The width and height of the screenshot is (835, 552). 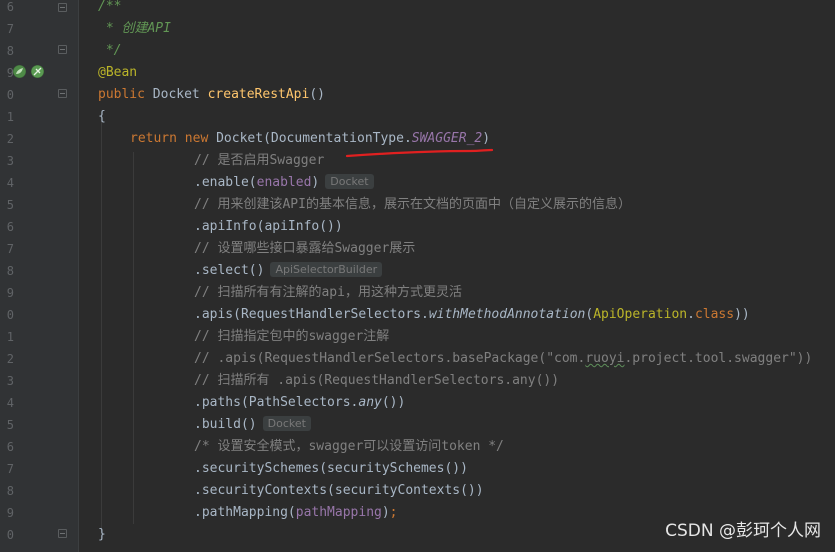 I want to click on csdn-watermark: CSDN @彭珂个人网, so click(x=743, y=531).